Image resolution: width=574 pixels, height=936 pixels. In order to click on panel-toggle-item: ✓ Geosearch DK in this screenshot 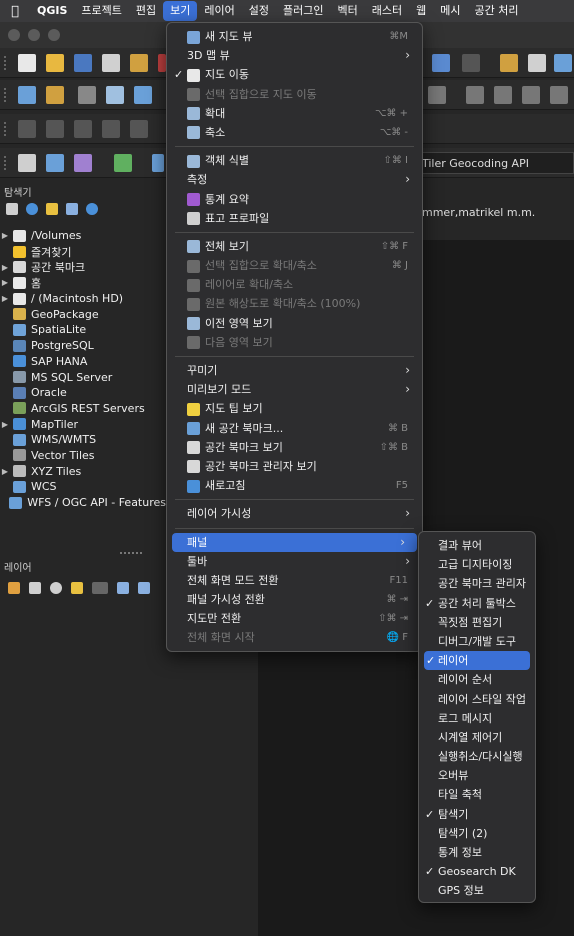, I will do `click(477, 871)`.